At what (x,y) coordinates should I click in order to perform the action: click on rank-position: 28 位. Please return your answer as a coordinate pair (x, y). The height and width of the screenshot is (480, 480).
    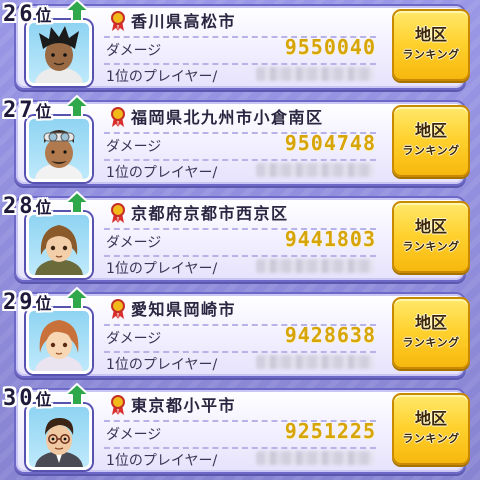
    Looking at the image, I should click on (27, 205).